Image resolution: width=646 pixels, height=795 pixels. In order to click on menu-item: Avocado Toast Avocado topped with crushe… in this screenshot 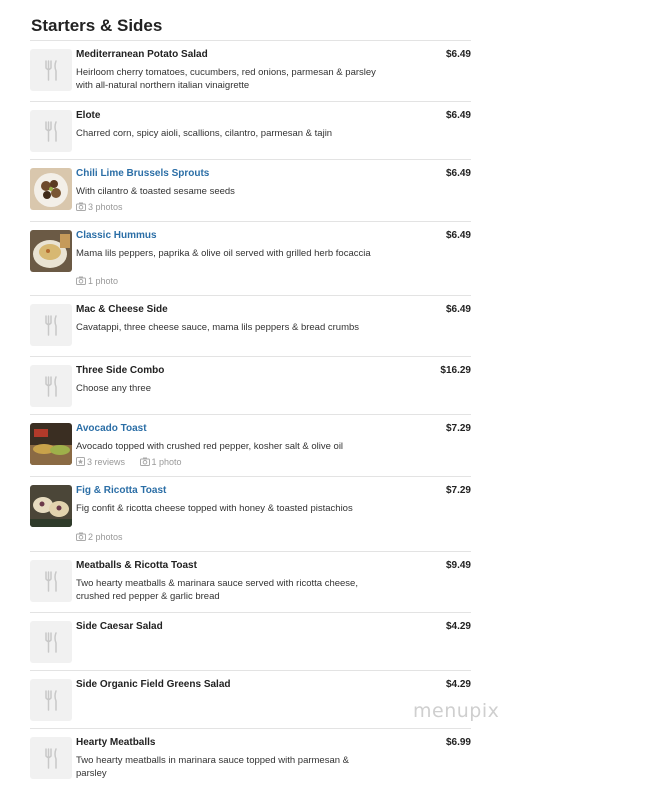, I will do `click(250, 445)`.